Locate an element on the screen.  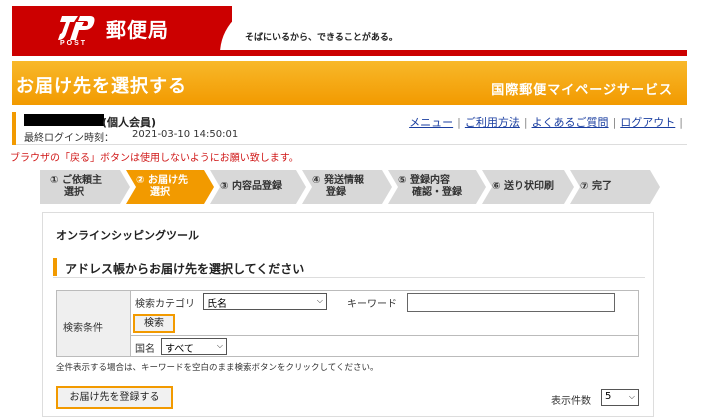
user-links: メニュー | ご利用方法 | よくあるご質問 | ログアウト | is located at coordinates (548, 122).